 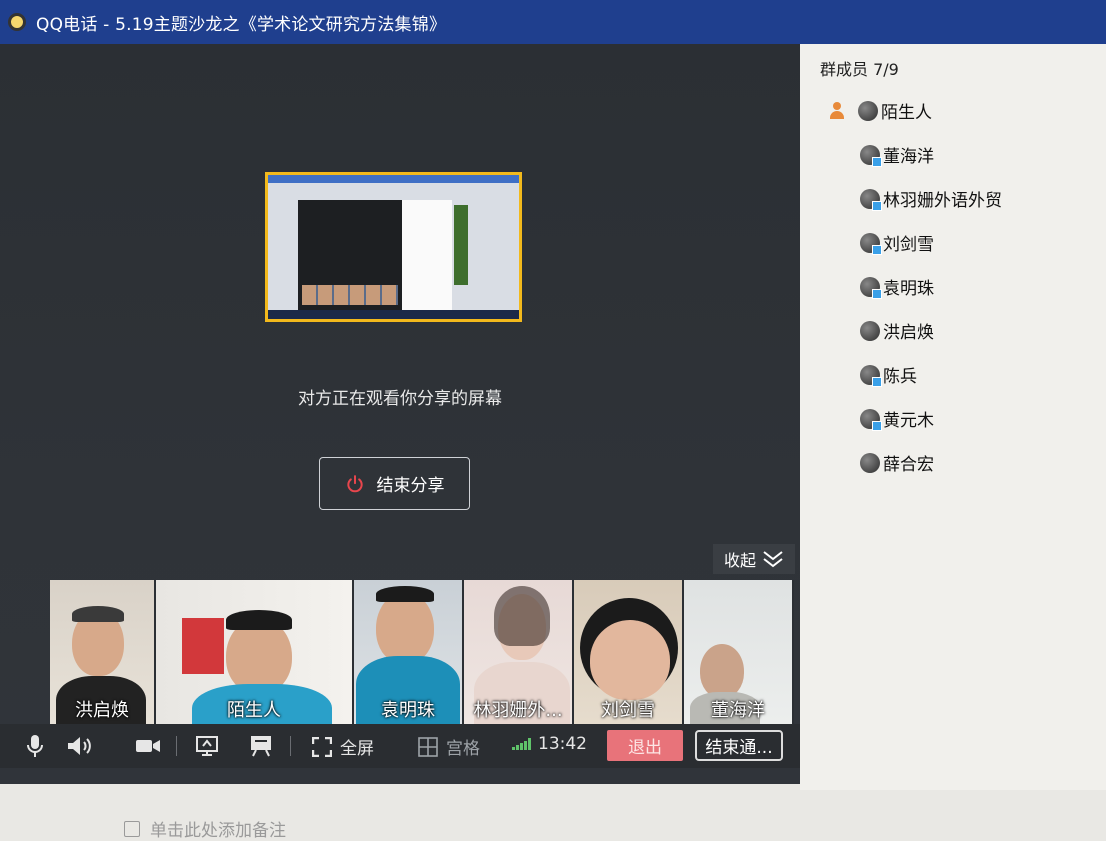 I want to click on member-item: 刘剑雪, so click(x=897, y=242).